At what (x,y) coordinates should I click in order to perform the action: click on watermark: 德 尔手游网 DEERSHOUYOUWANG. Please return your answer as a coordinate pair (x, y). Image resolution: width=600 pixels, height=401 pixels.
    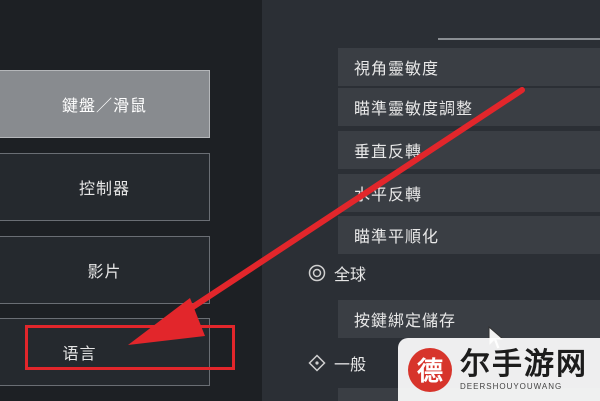
    Looking at the image, I should click on (499, 369).